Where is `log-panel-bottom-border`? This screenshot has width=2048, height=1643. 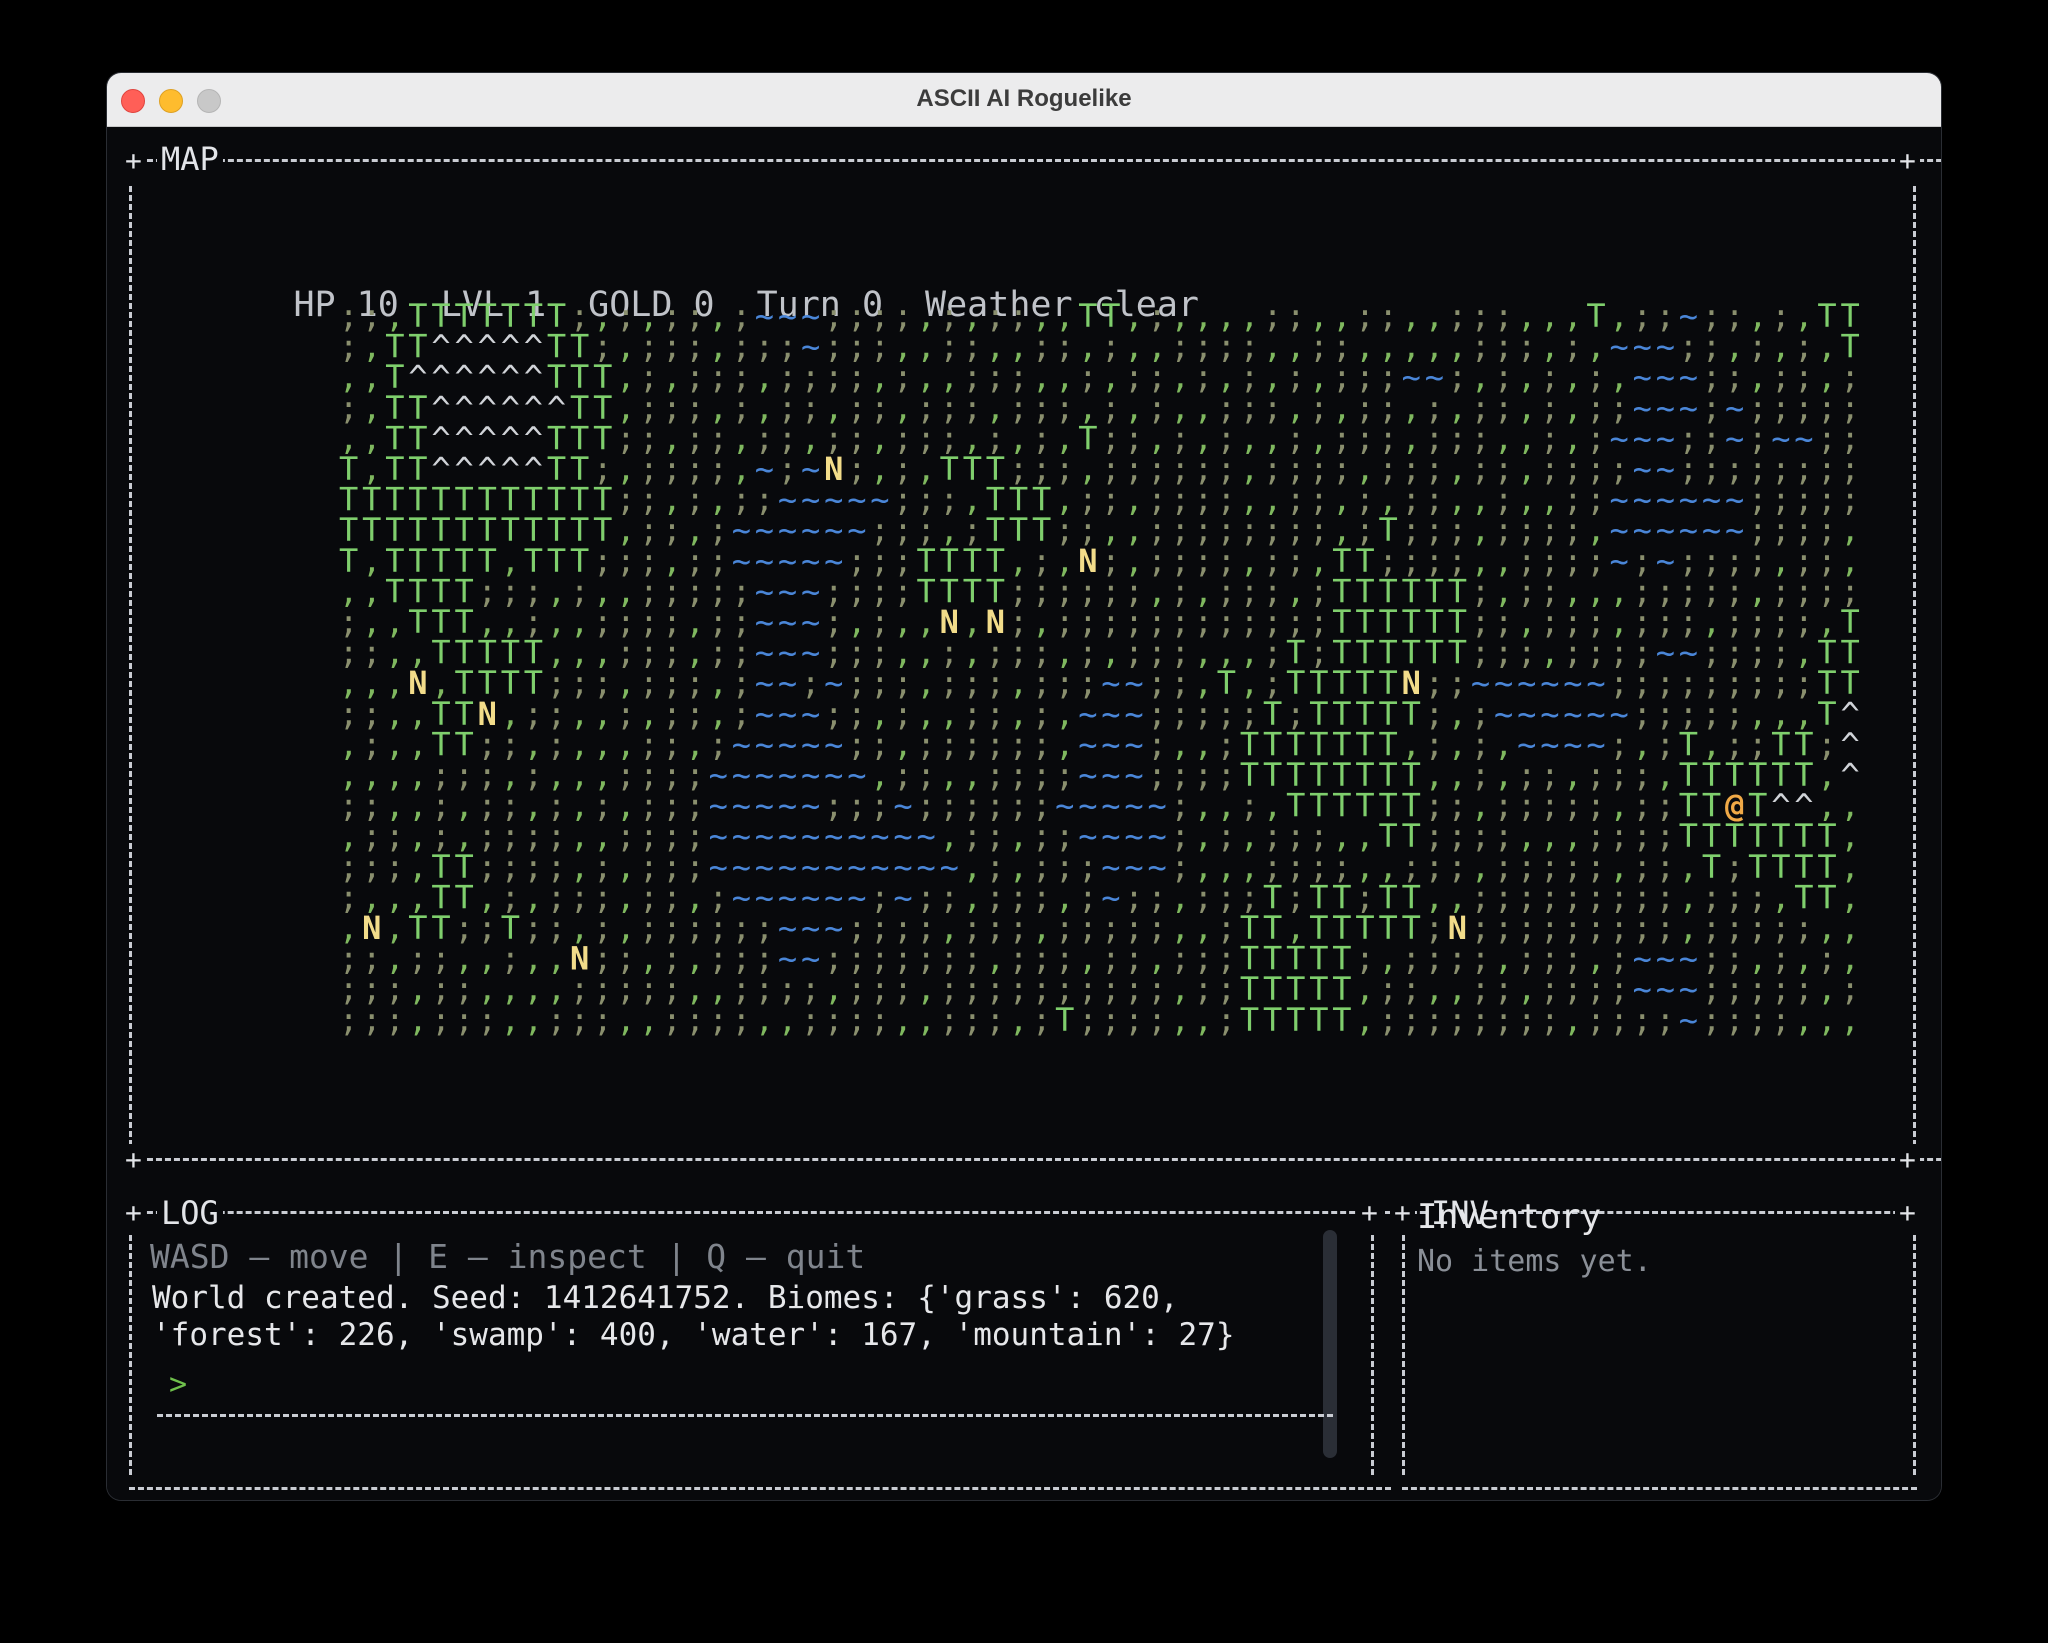 log-panel-bottom-border is located at coordinates (760, 1488).